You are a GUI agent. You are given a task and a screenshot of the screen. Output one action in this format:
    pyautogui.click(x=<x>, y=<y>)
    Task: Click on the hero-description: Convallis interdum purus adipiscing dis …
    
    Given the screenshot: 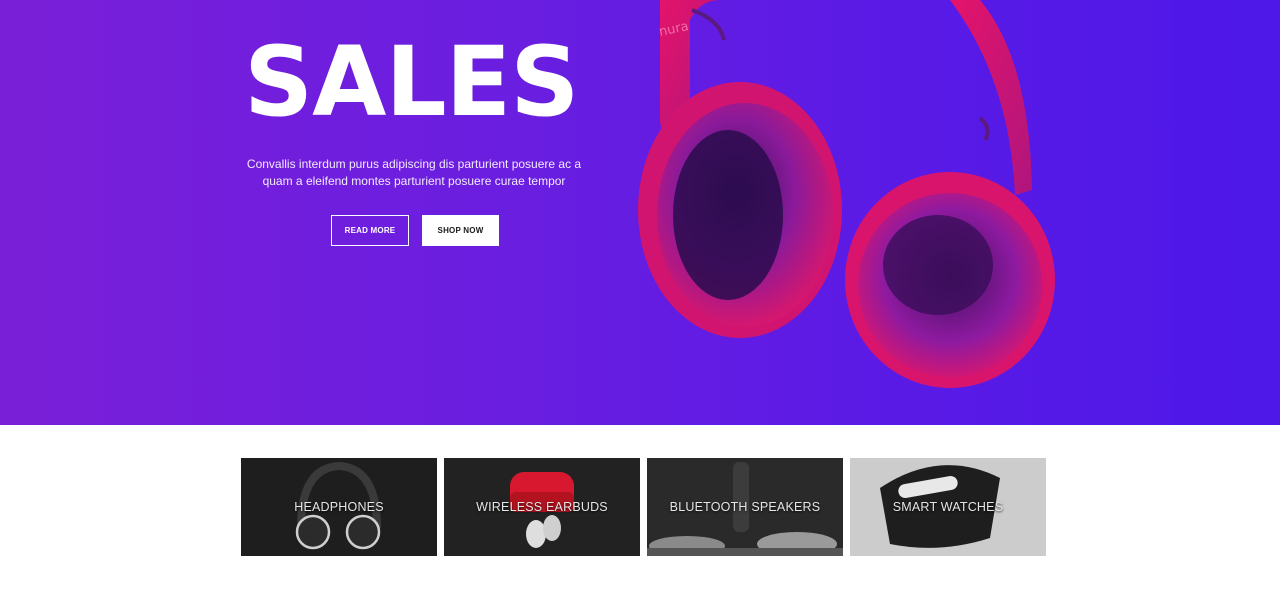 What is the action you would take?
    pyautogui.click(x=414, y=172)
    